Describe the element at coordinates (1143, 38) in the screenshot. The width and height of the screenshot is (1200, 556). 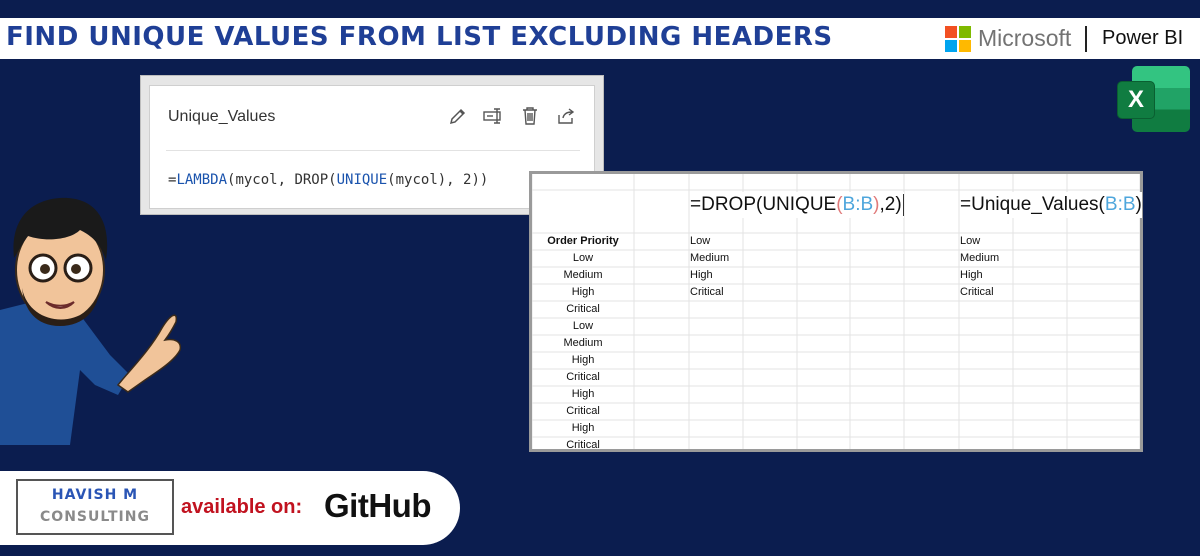
I see `powerbi-wordmark: Power BI` at that location.